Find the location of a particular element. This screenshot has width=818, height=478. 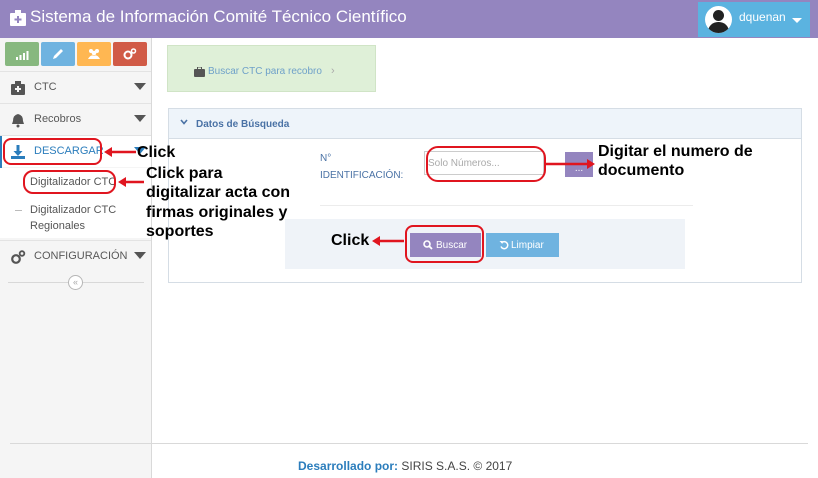

field-label-line2: IDENTIFICACIÓN: is located at coordinates (362, 175).